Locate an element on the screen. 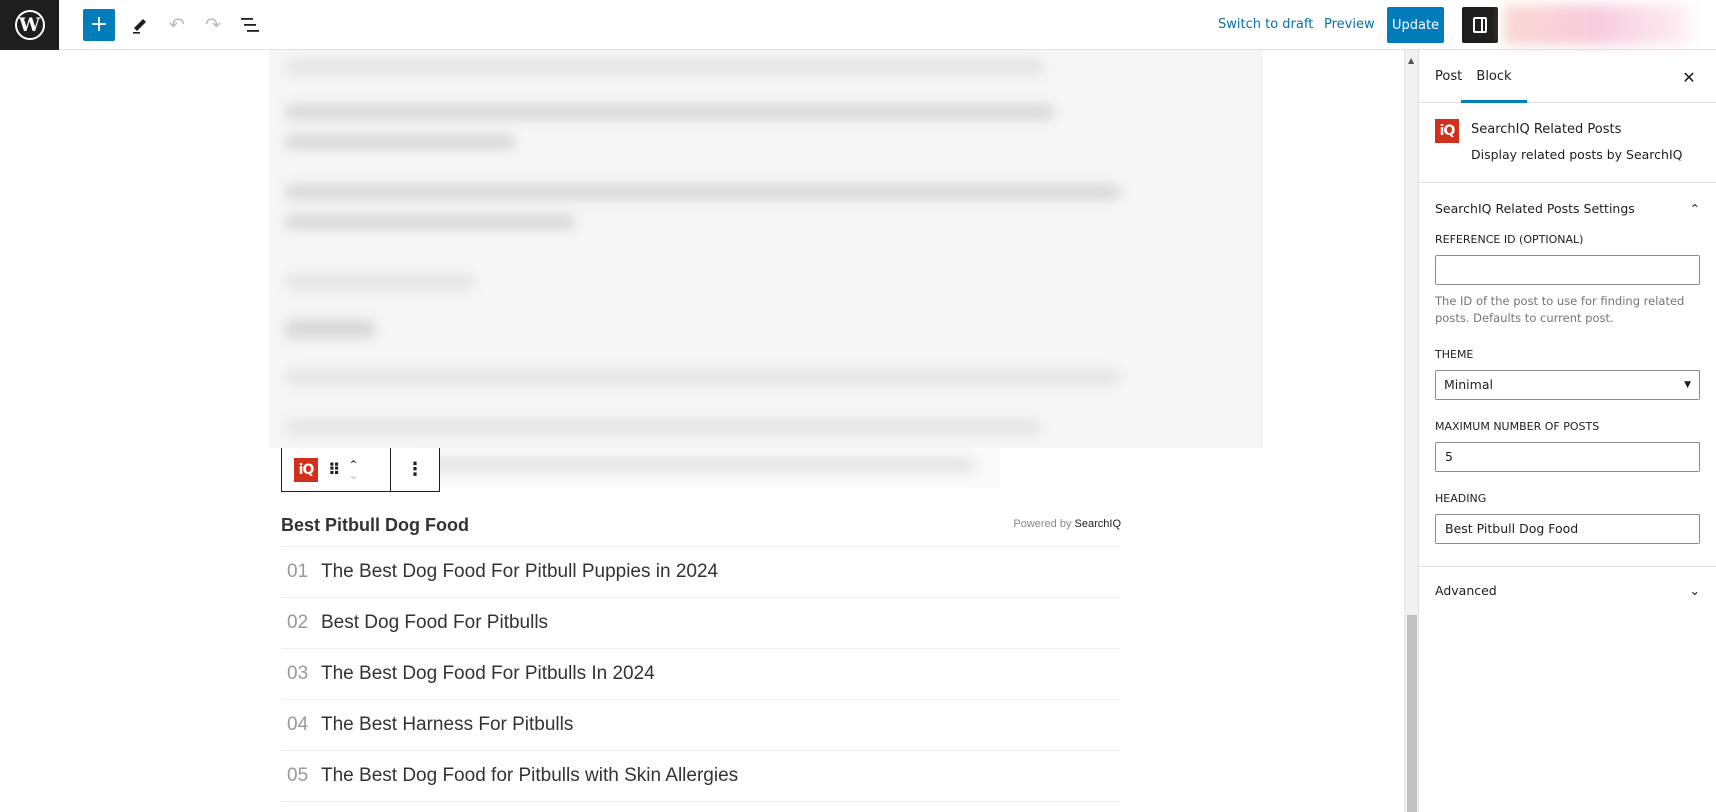 Image resolution: width=1716 pixels, height=812 pixels. sidebar-tabs: Post Block ✕ is located at coordinates (1567, 76).